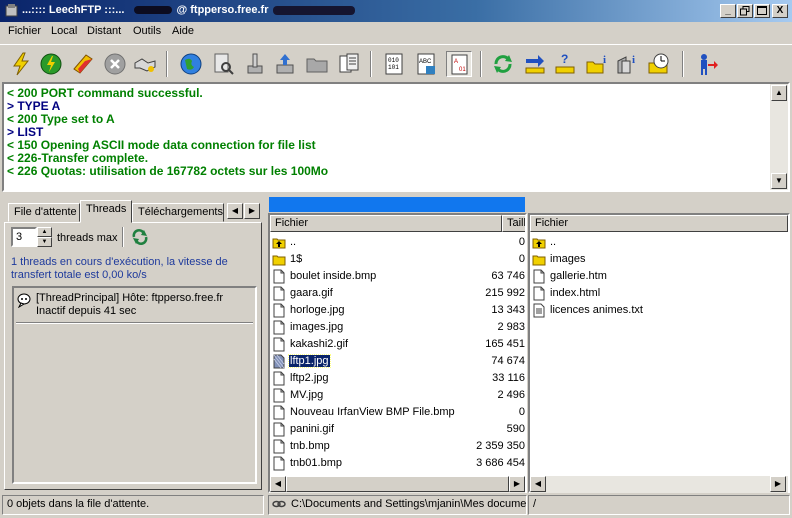 Image resolution: width=792 pixels, height=518 pixels. Describe the element at coordinates (659, 64) in the screenshot. I see `scheduler-button` at that location.